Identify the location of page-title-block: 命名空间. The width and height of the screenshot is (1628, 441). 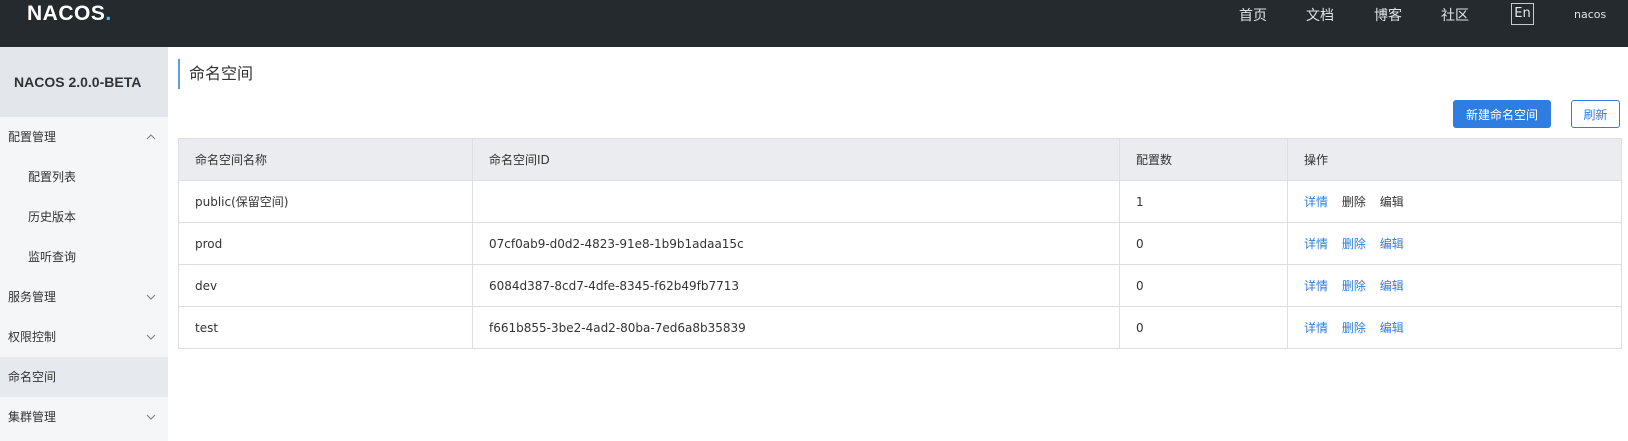
(215, 74).